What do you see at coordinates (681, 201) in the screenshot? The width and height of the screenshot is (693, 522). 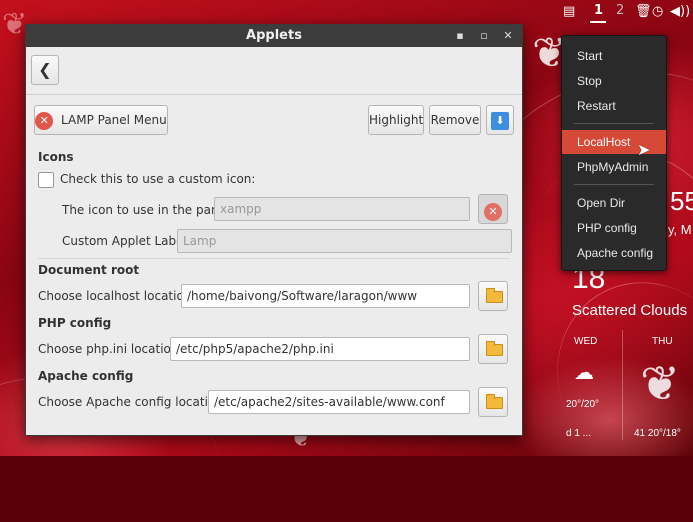 I see `clock-time: 55` at bounding box center [681, 201].